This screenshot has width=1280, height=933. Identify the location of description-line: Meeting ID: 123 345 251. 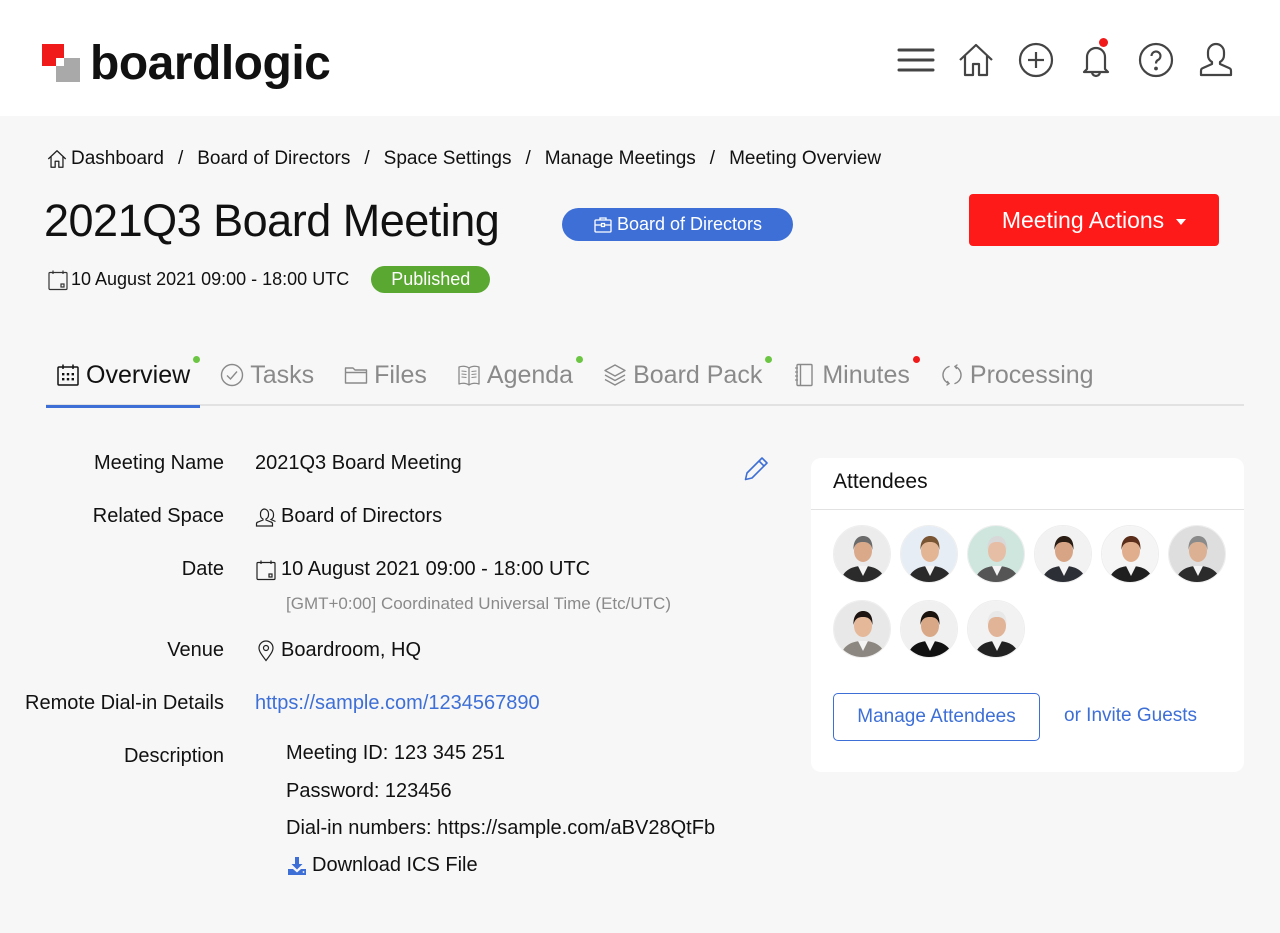
(396, 753).